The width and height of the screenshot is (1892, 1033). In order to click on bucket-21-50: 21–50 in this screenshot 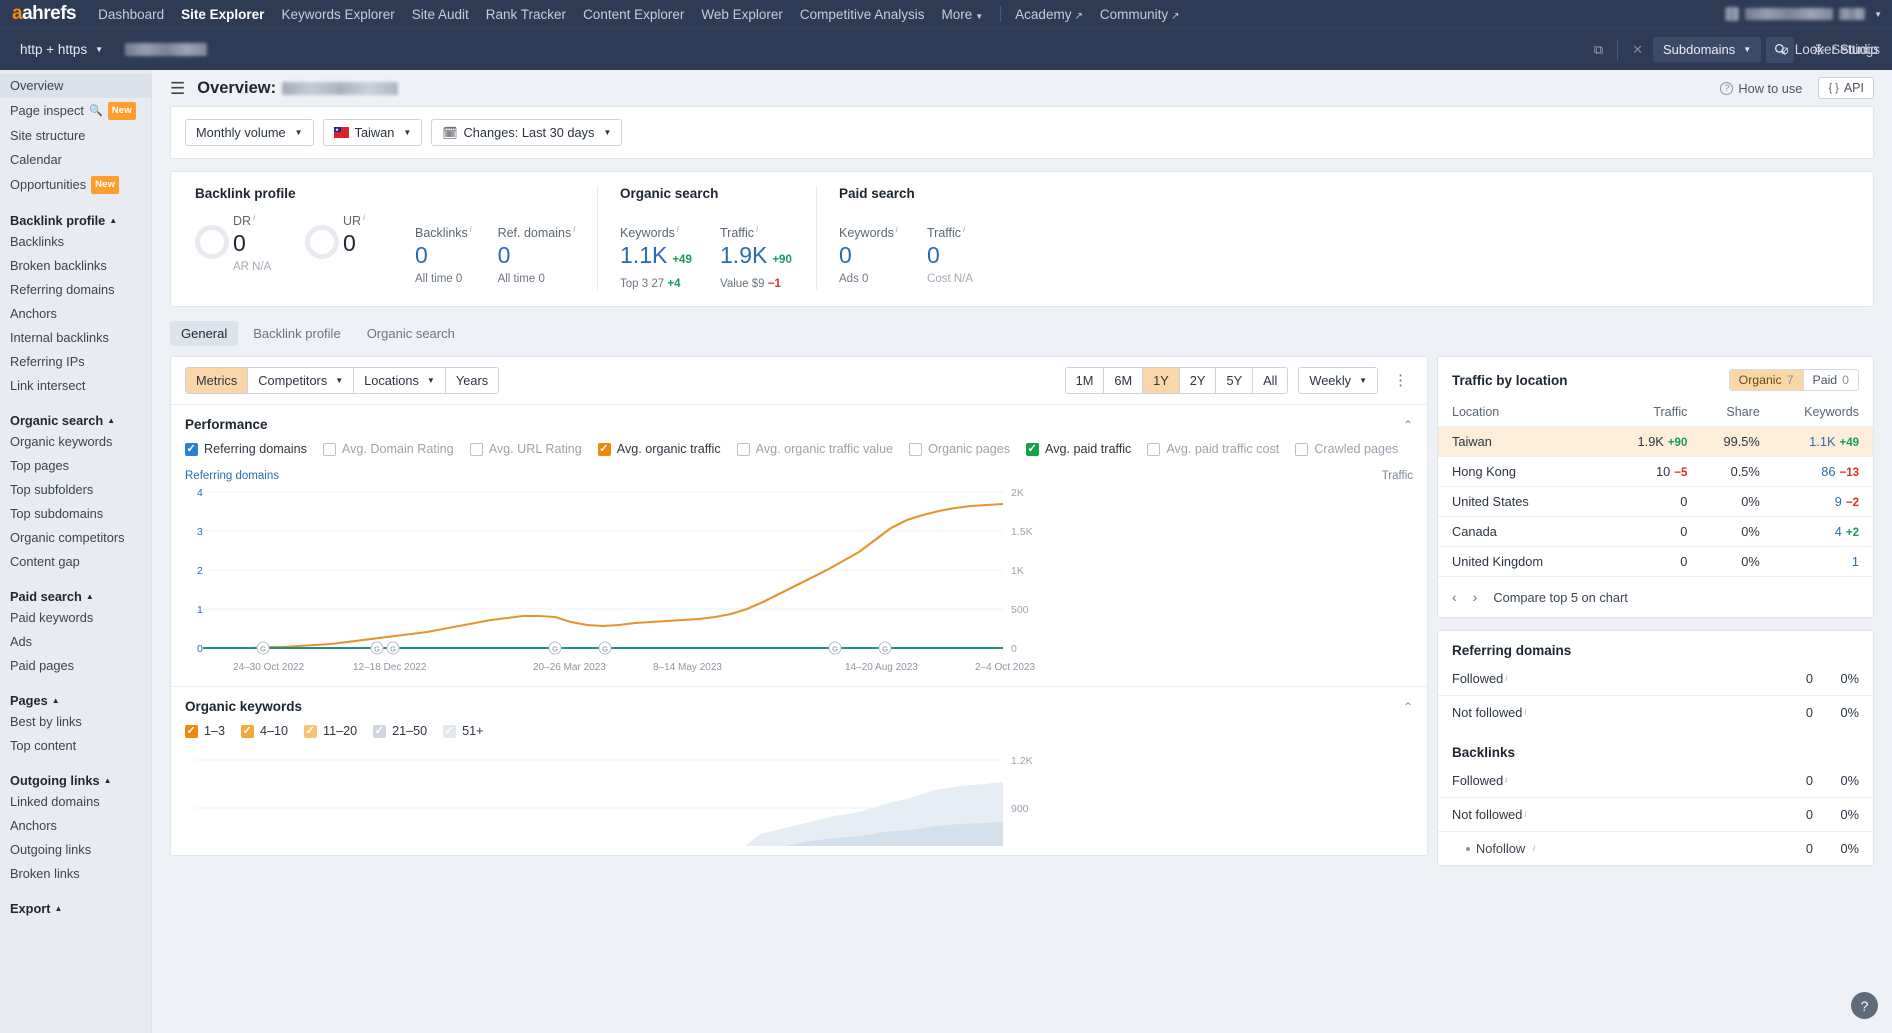, I will do `click(400, 731)`.